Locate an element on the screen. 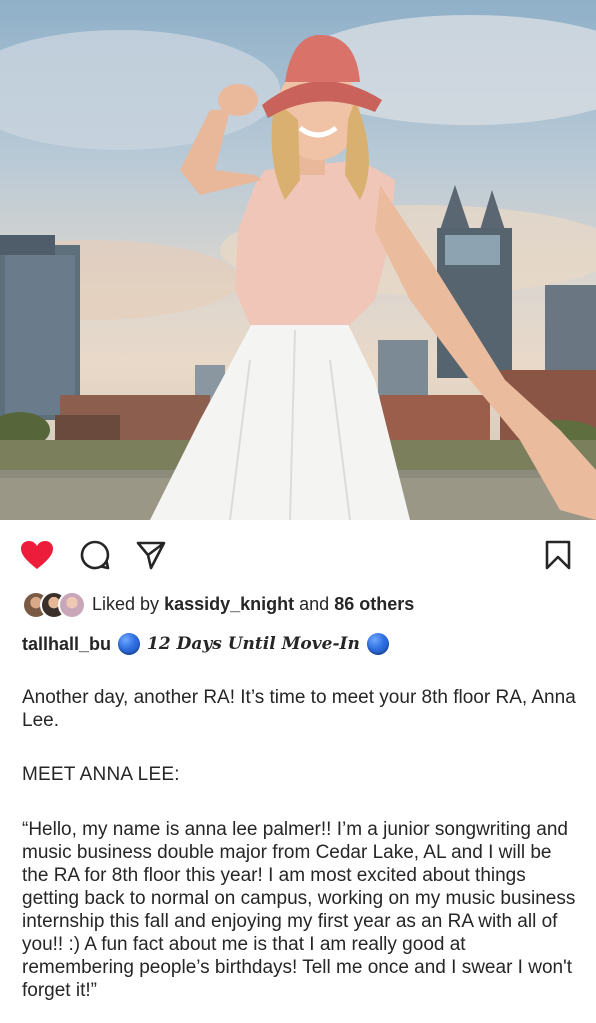 This screenshot has height=1023, width=596. countdown-text: 12 Days Until Move-In is located at coordinates (253, 644).